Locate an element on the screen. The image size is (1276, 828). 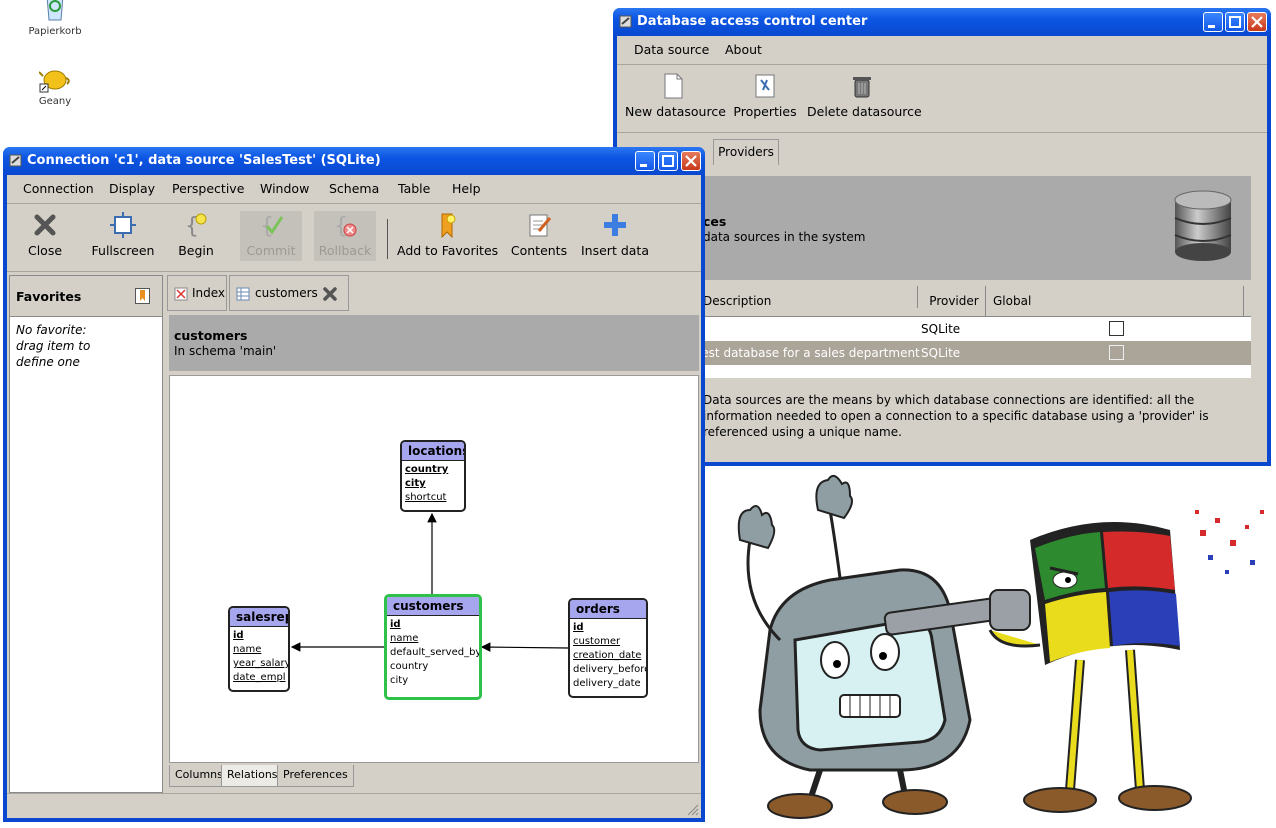
object-name: customers is located at coordinates (211, 335).